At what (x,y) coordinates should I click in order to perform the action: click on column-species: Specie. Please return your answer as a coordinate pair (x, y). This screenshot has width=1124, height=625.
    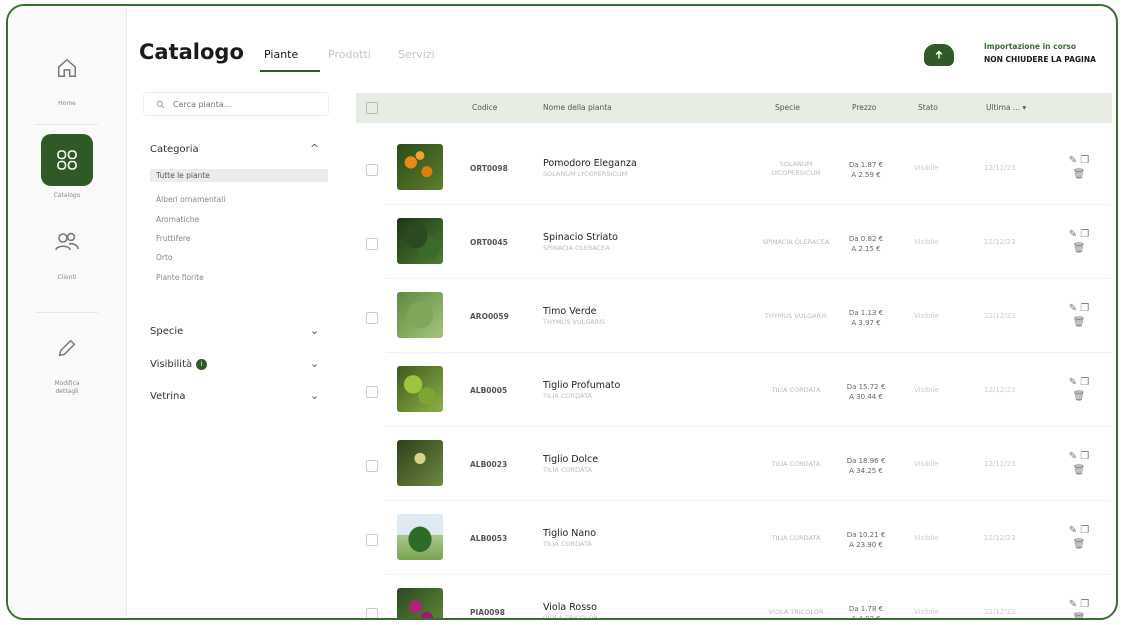
    Looking at the image, I should click on (787, 107).